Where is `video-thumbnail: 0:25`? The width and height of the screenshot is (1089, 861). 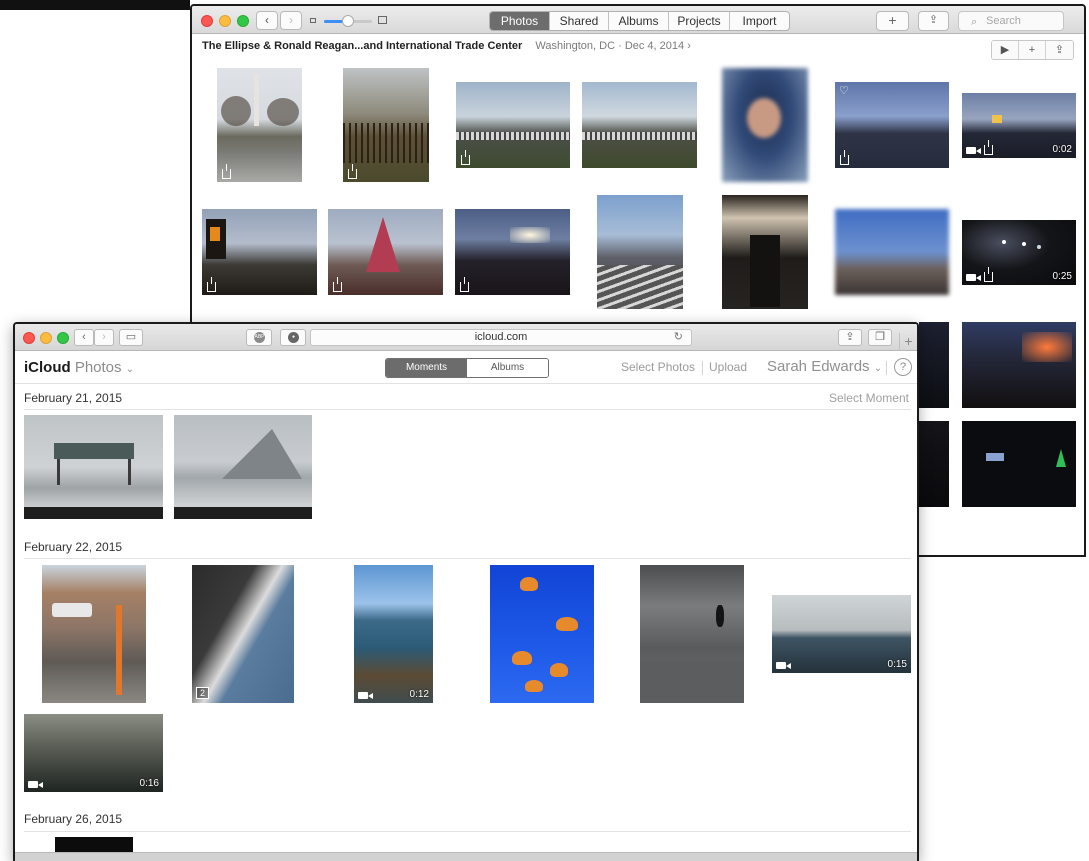
video-thumbnail: 0:25 is located at coordinates (1019, 252).